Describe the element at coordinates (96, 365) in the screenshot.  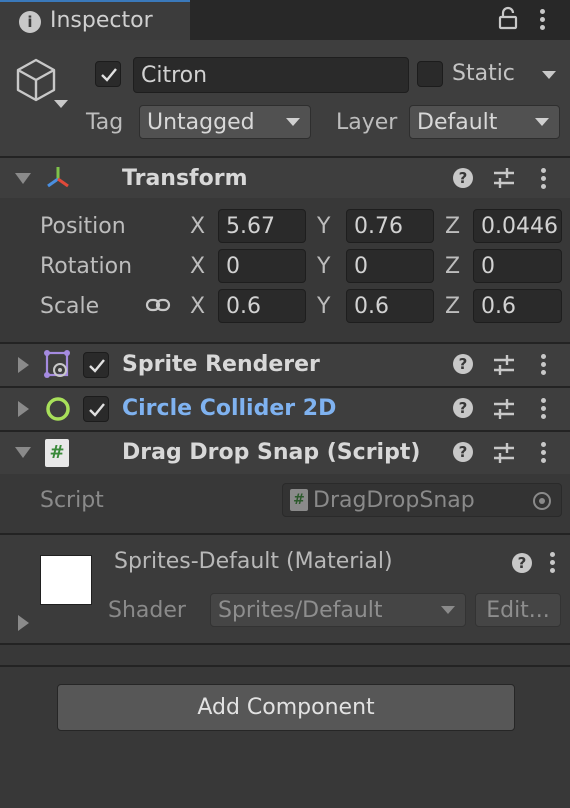
I see `sprite-renderer-enabled-checkbox` at that location.